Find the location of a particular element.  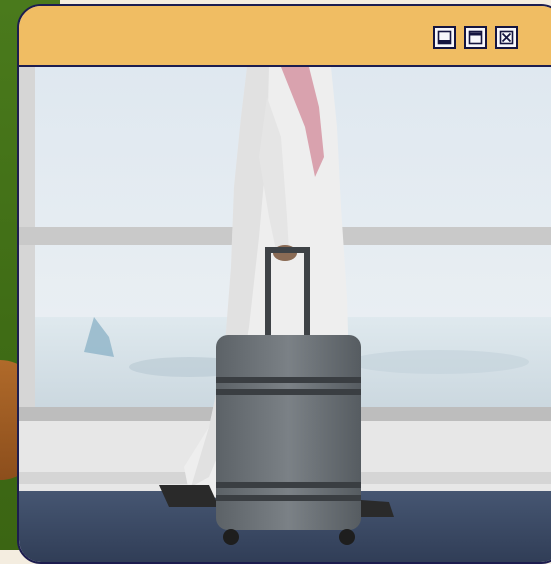

window-controls is located at coordinates (475, 37).